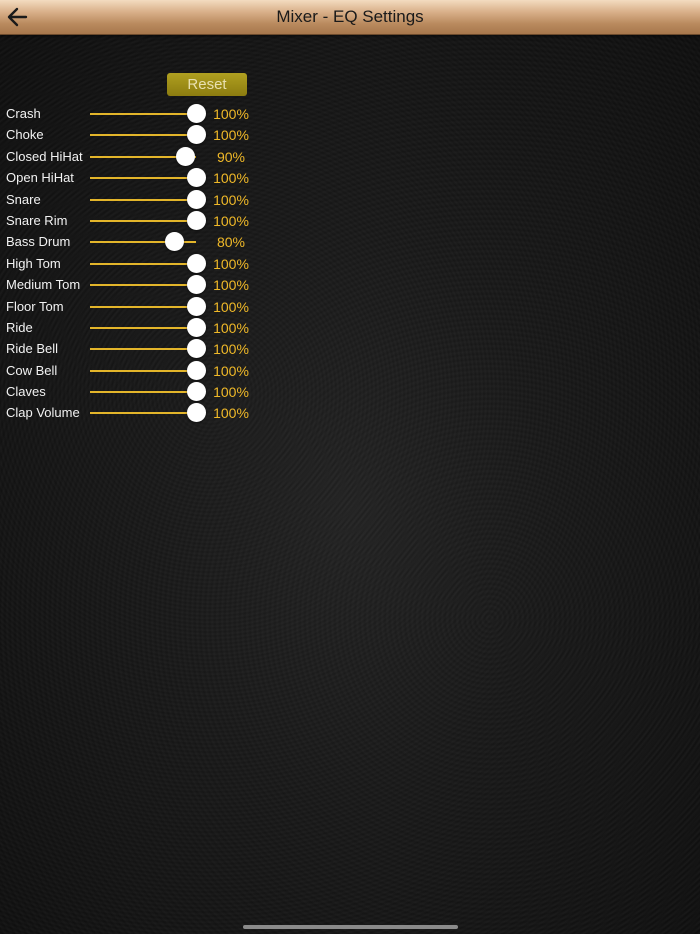  I want to click on channel-label: Open HiHat, so click(40, 178).